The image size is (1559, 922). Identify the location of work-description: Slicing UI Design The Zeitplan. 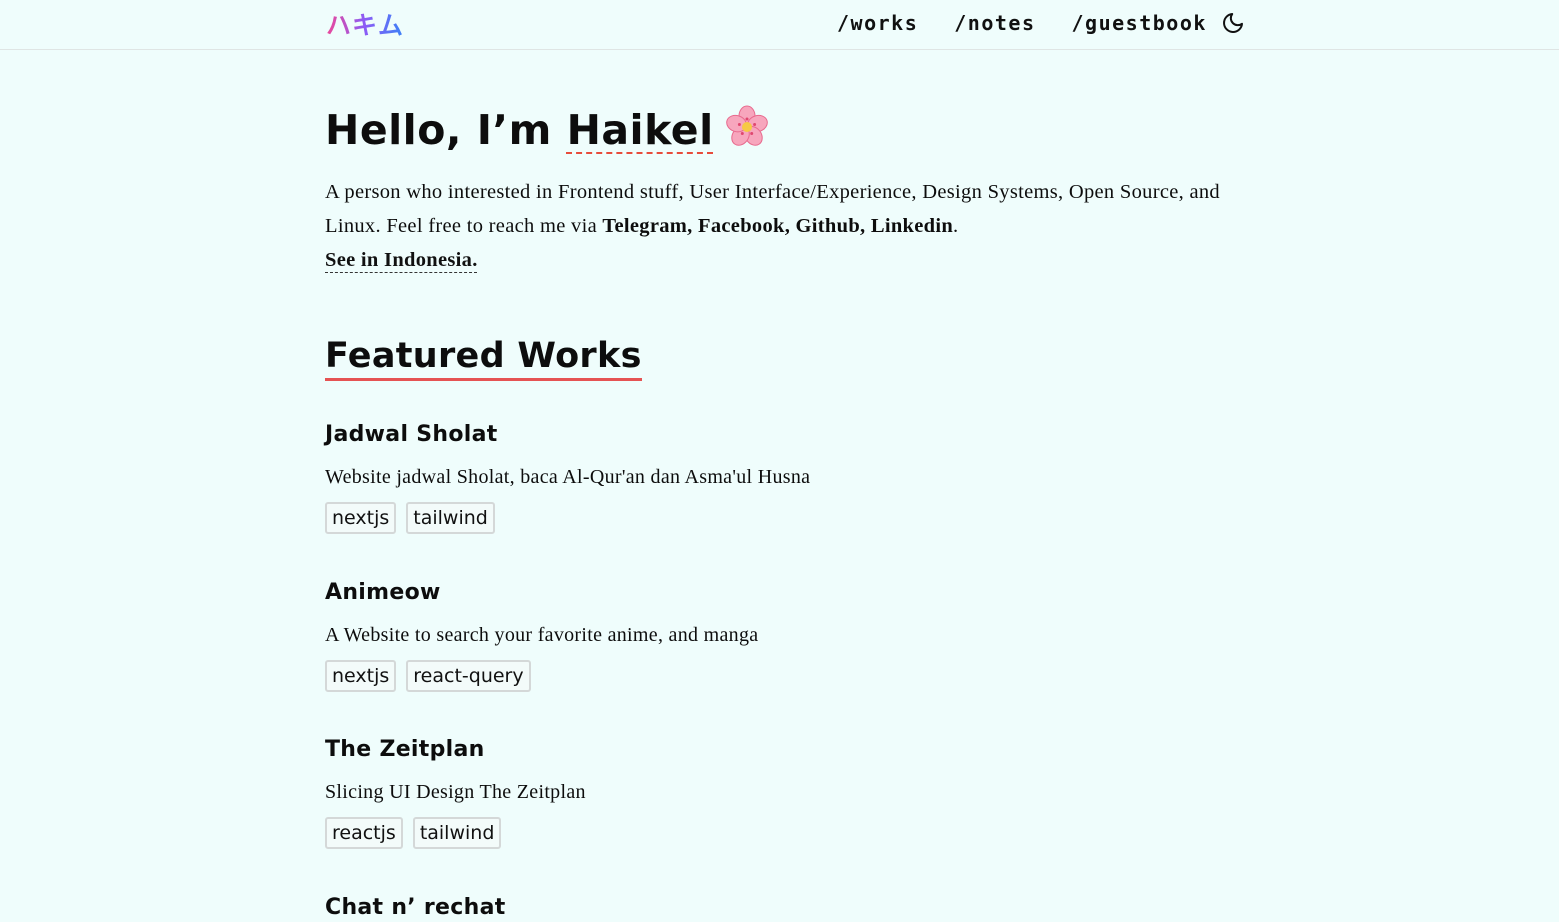
(455, 792).